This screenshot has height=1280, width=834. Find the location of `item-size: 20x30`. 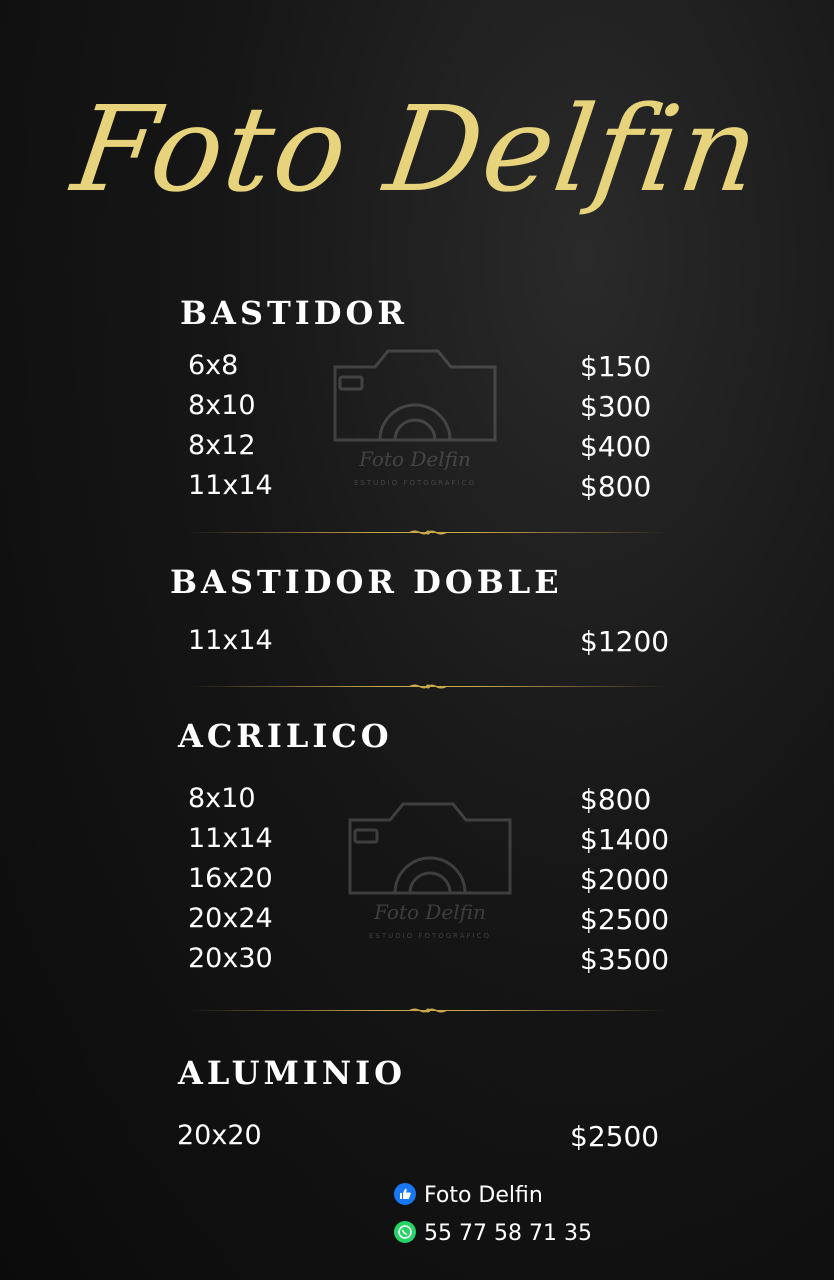

item-size: 20x30 is located at coordinates (230, 958).